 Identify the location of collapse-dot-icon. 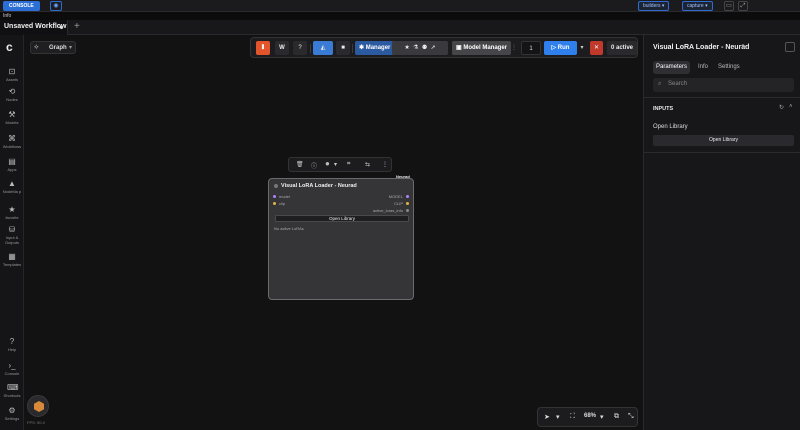
(276, 186).